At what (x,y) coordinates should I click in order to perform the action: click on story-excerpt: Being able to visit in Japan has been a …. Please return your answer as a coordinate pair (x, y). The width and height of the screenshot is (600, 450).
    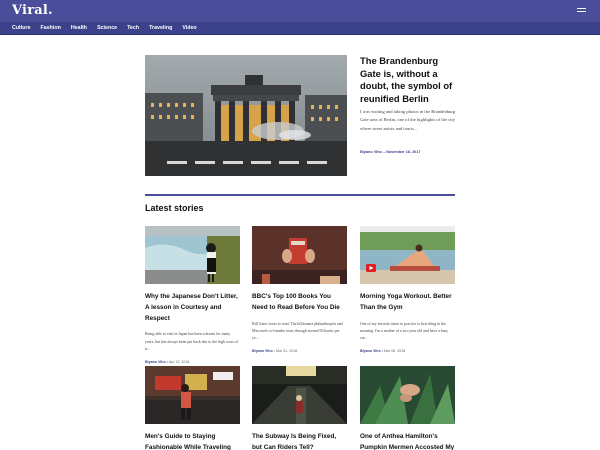
    Looking at the image, I should click on (191, 341).